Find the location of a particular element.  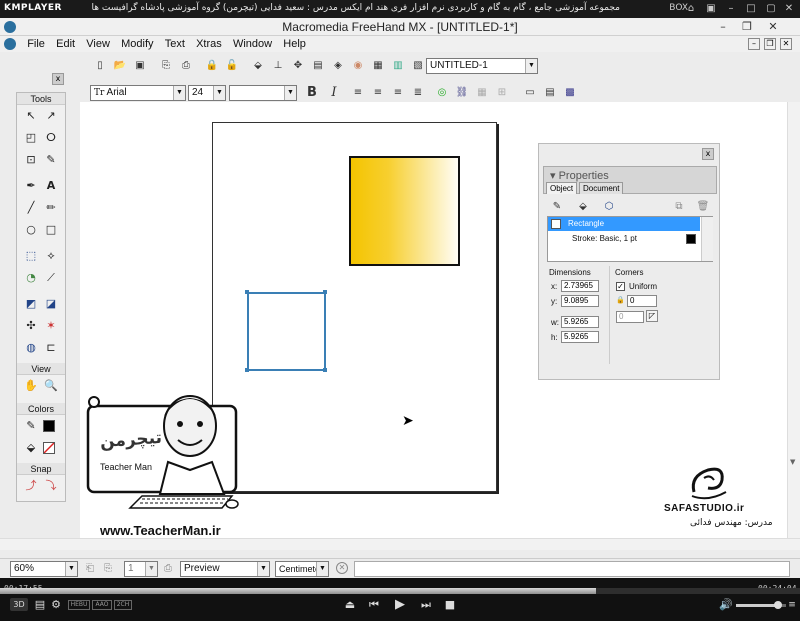

zoom-select: 60% ▼ is located at coordinates (44, 569).